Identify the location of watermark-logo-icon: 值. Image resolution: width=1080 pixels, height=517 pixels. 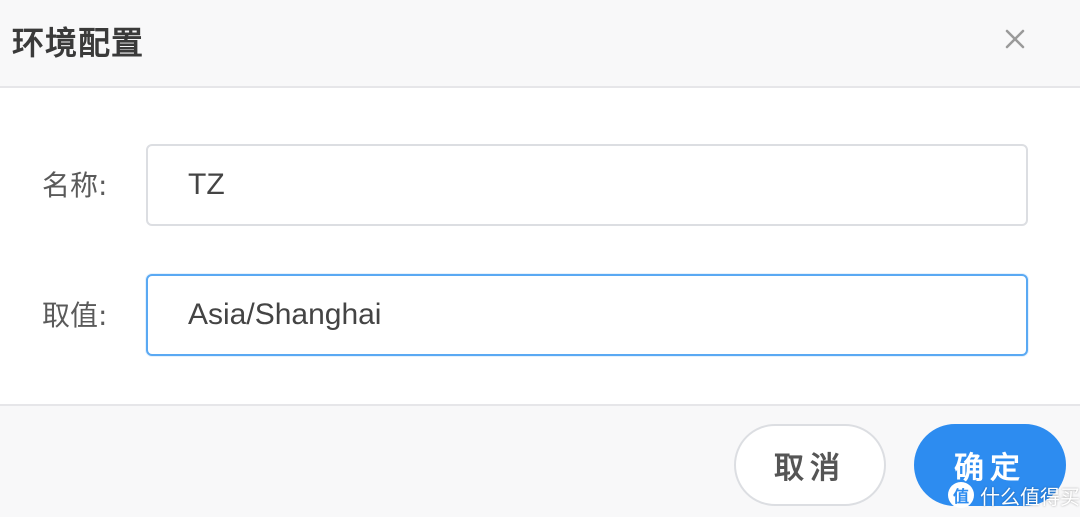
(961, 495).